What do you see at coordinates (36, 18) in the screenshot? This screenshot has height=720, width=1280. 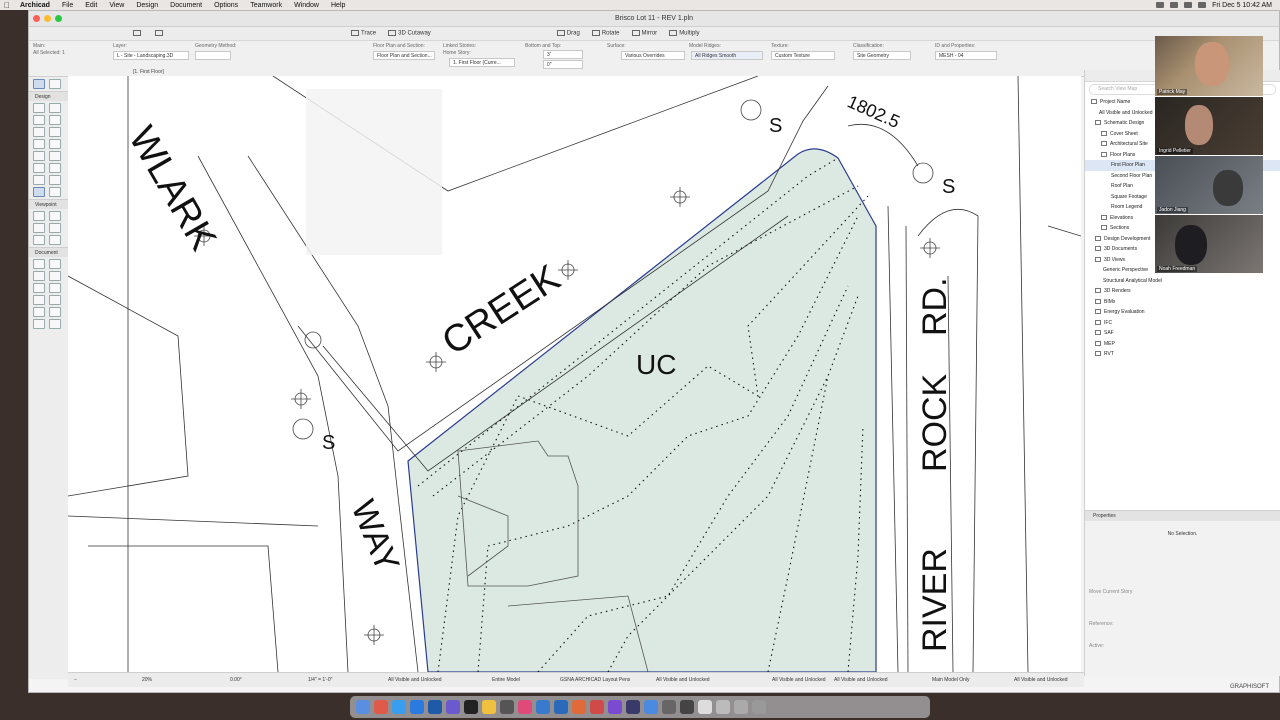 I see `close-window-button` at bounding box center [36, 18].